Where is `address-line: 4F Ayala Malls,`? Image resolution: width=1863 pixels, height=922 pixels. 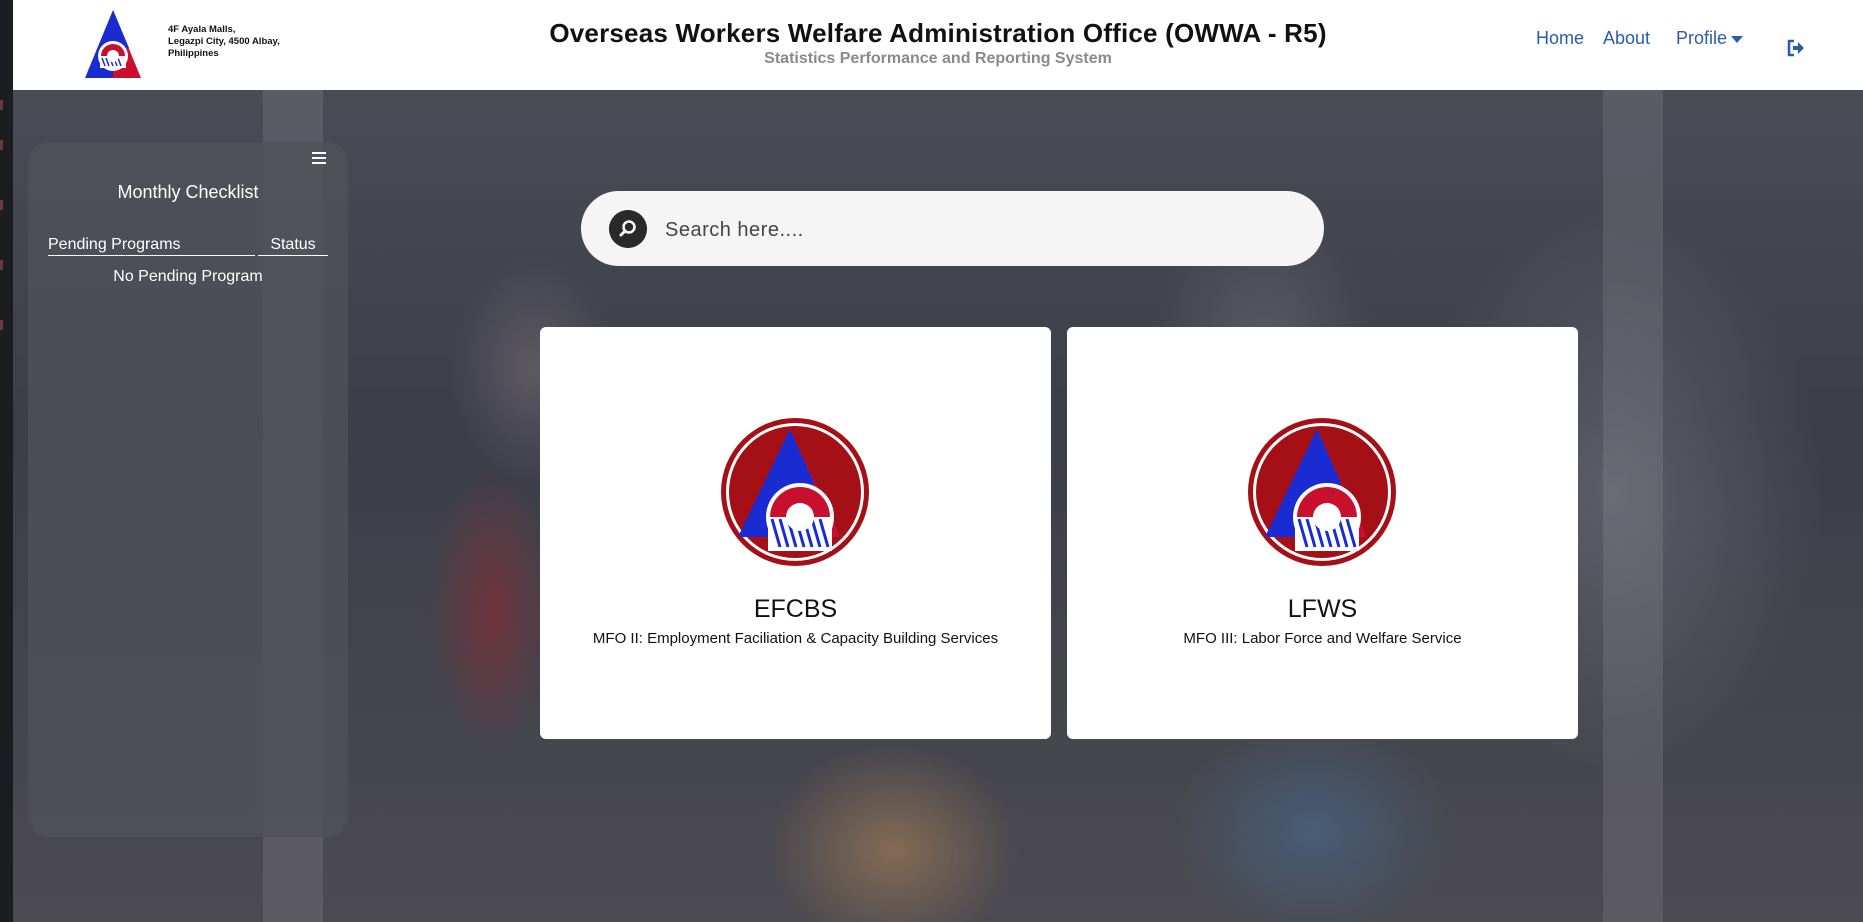
address-line: 4F Ayala Malls, is located at coordinates (202, 29).